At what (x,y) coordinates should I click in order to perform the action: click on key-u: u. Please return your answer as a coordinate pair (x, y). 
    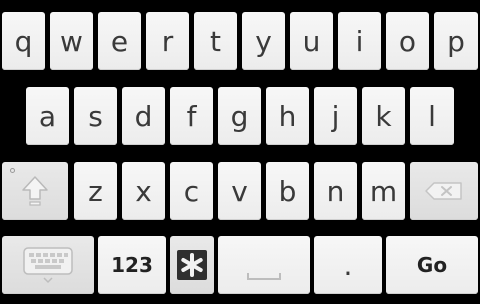
    Looking at the image, I should click on (311, 41).